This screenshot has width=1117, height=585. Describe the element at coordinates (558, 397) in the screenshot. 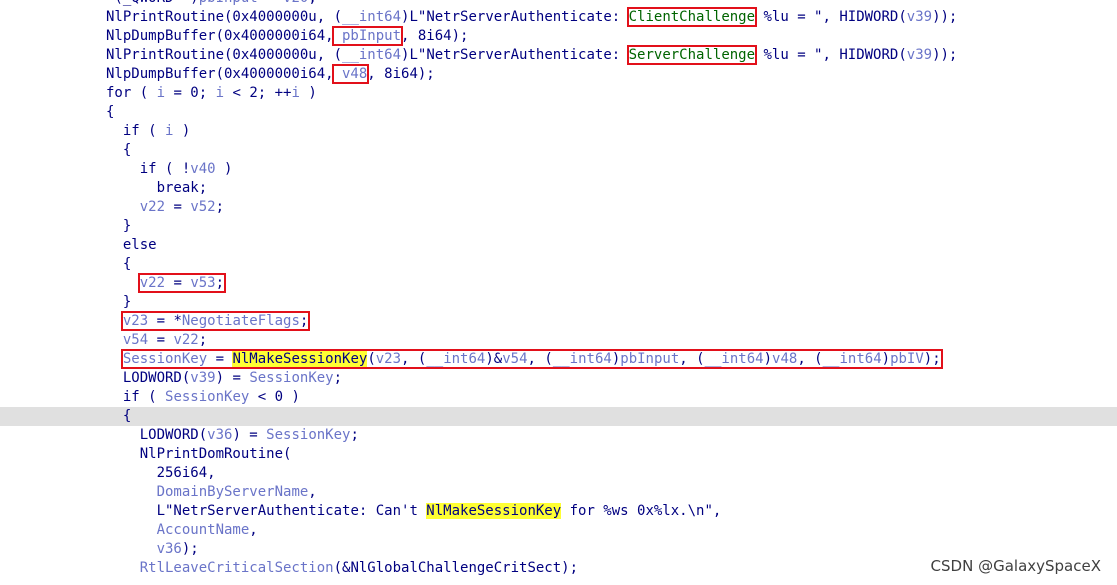

I see `code-line: if ( SessionKey < 0 )` at that location.